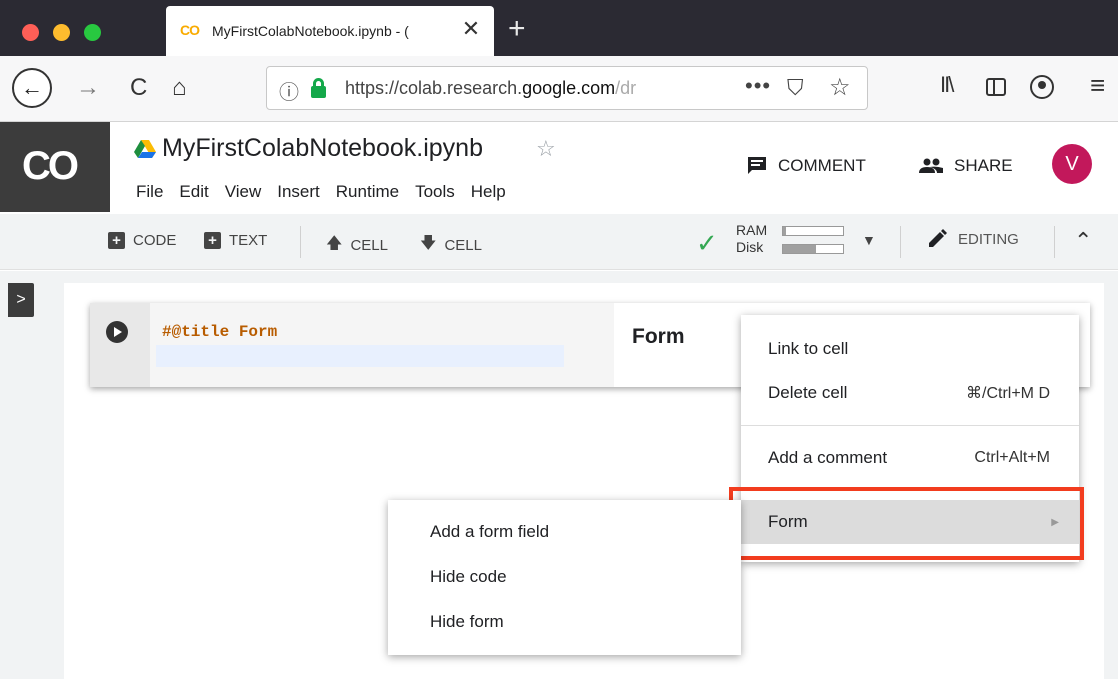 This screenshot has width=1118, height=679. What do you see at coordinates (120, 345) in the screenshot?
I see `cell-gutter` at bounding box center [120, 345].